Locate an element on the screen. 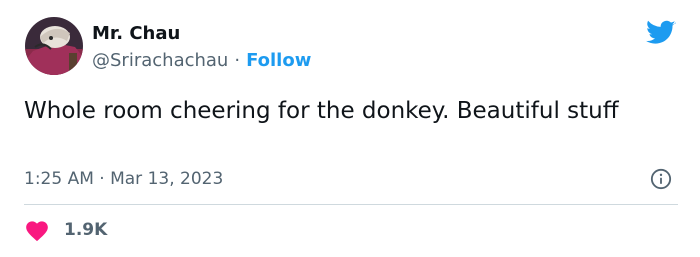  author-display-name: Mr. Chau is located at coordinates (136, 34).